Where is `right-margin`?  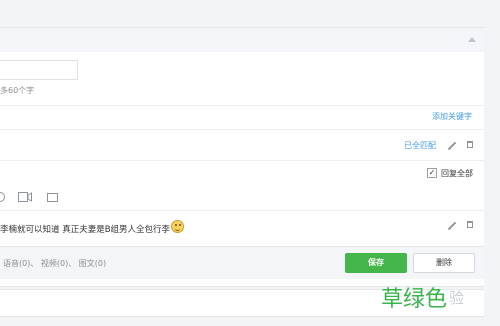
right-margin is located at coordinates (492, 176).